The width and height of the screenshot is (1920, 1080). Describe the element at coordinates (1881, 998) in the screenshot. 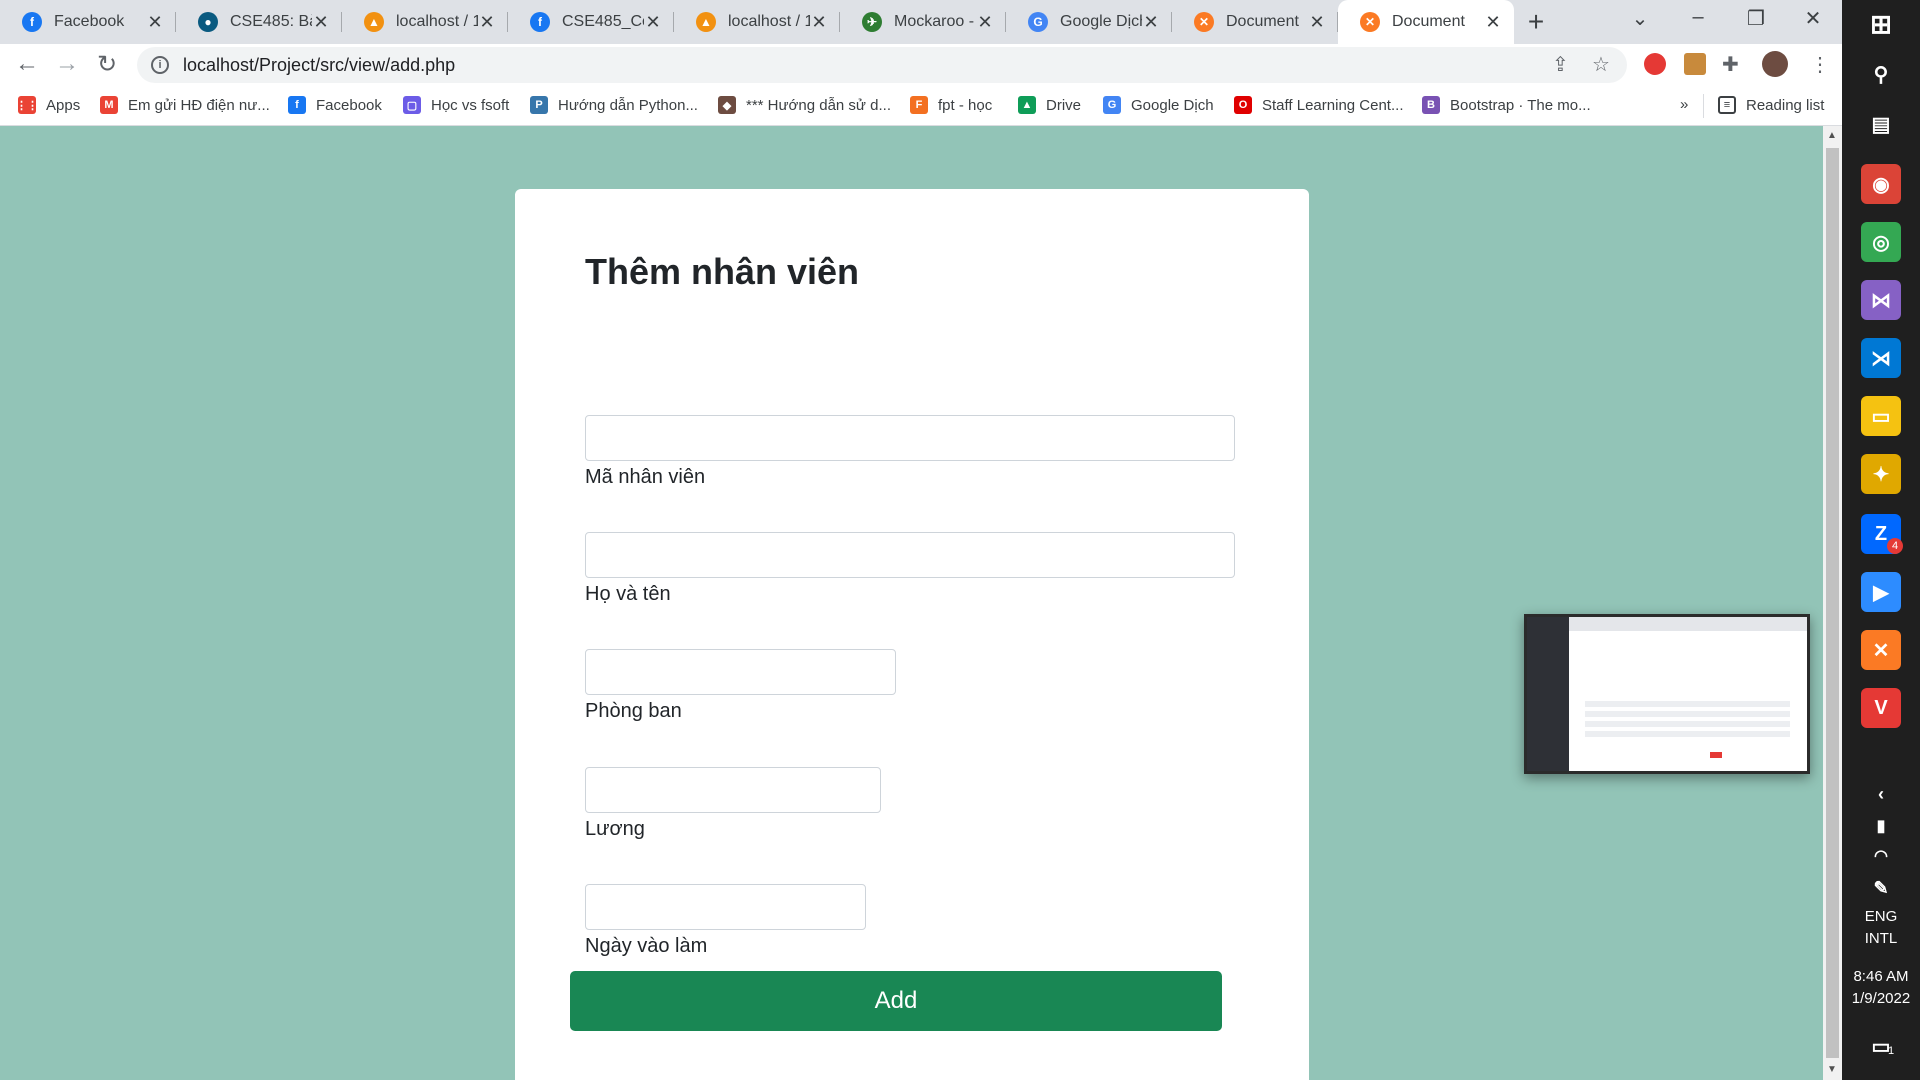

I see `clock-date: 1/9/2022` at that location.